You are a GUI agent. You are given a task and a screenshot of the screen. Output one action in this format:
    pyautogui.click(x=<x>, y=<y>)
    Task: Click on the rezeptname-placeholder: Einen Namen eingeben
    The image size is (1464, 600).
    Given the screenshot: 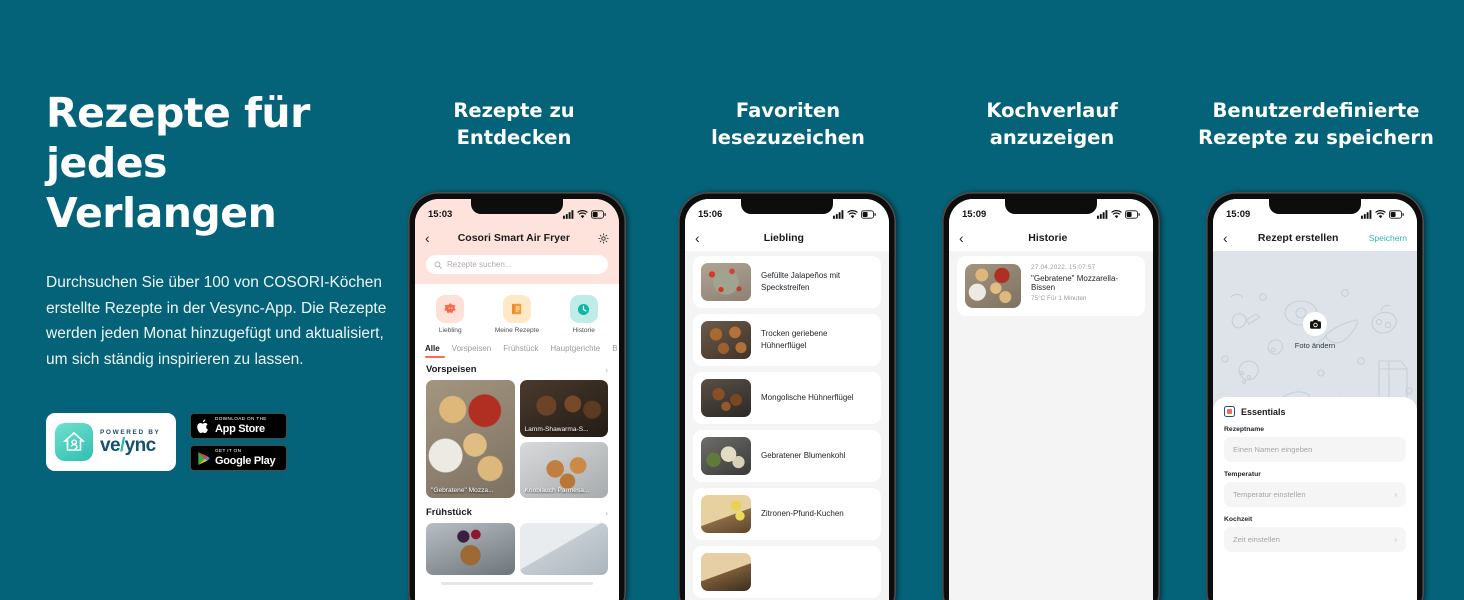 What is the action you would take?
    pyautogui.click(x=1273, y=449)
    